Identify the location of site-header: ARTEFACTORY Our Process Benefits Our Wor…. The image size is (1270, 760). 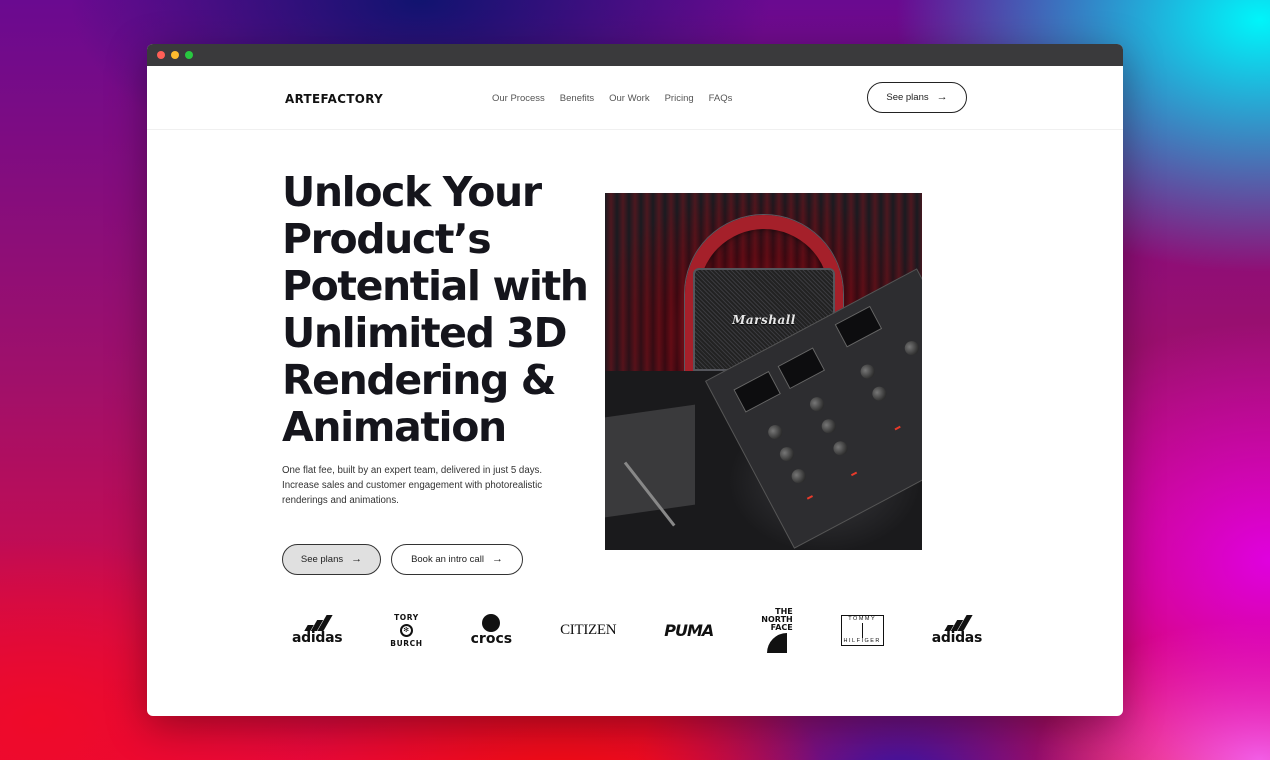
(635, 98).